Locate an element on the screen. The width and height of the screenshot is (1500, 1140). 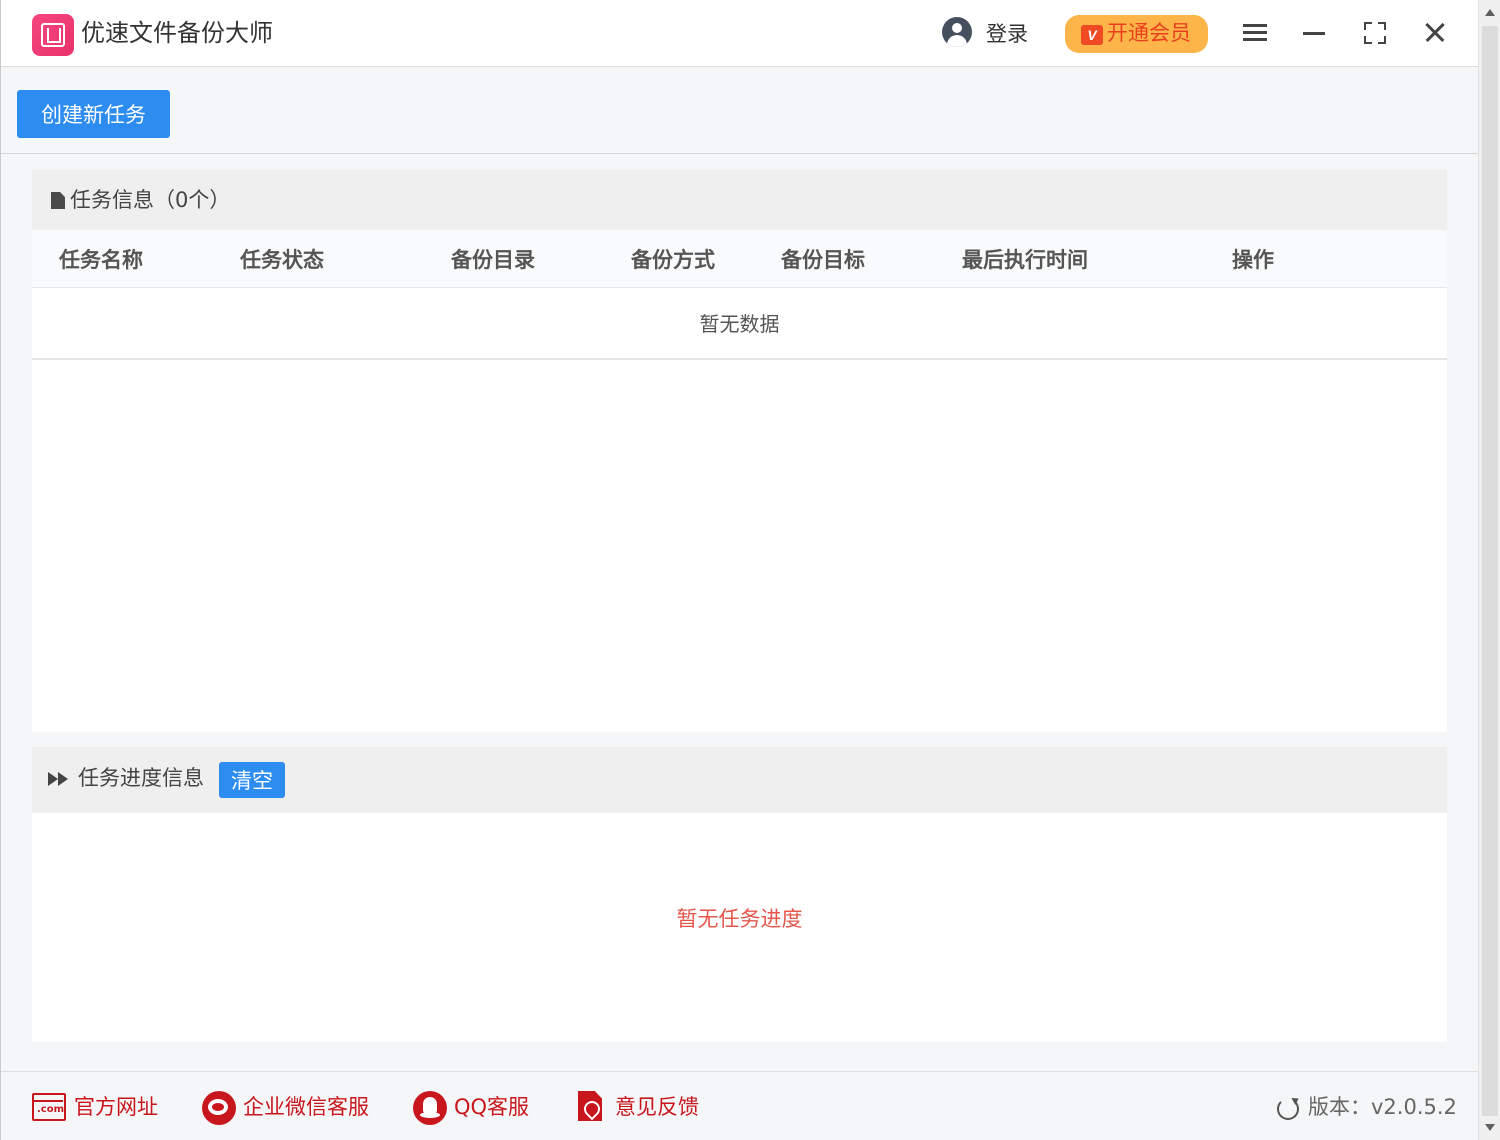
create-task-button: 创建新任务 is located at coordinates (93, 114).